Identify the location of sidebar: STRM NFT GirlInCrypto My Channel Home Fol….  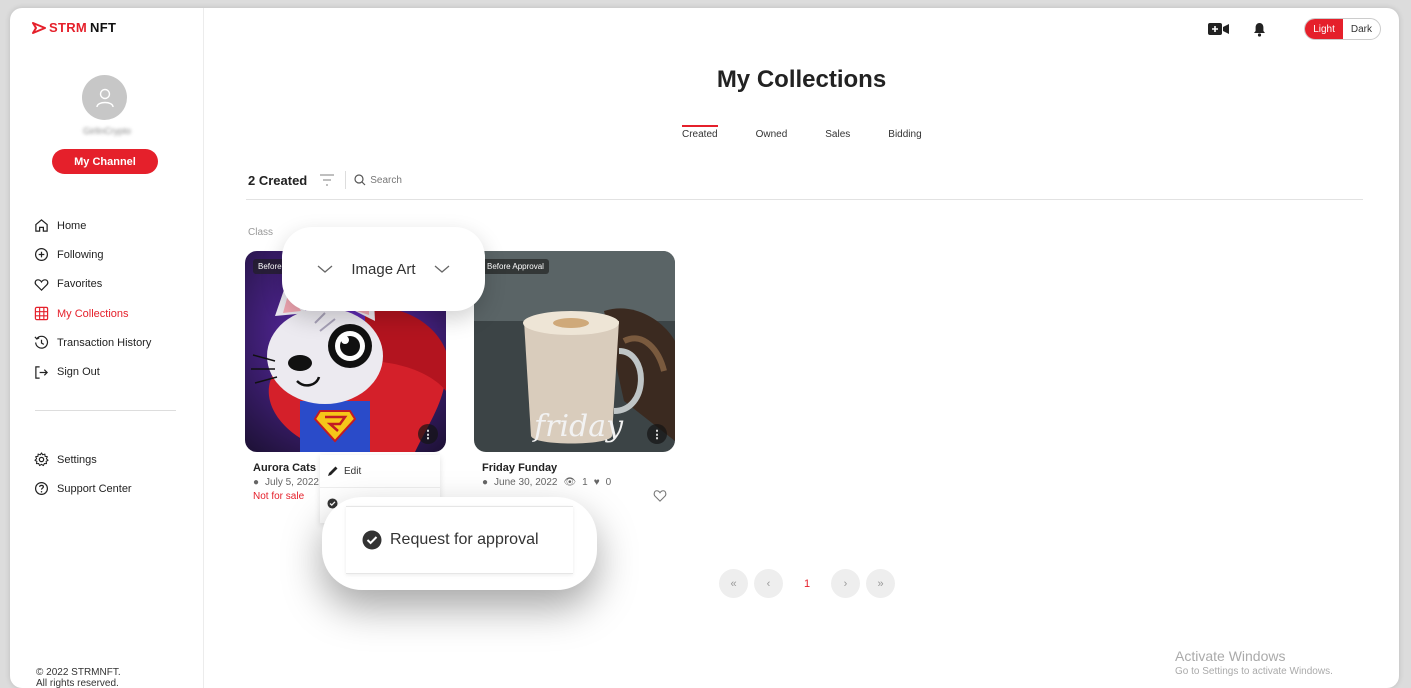
(107, 348).